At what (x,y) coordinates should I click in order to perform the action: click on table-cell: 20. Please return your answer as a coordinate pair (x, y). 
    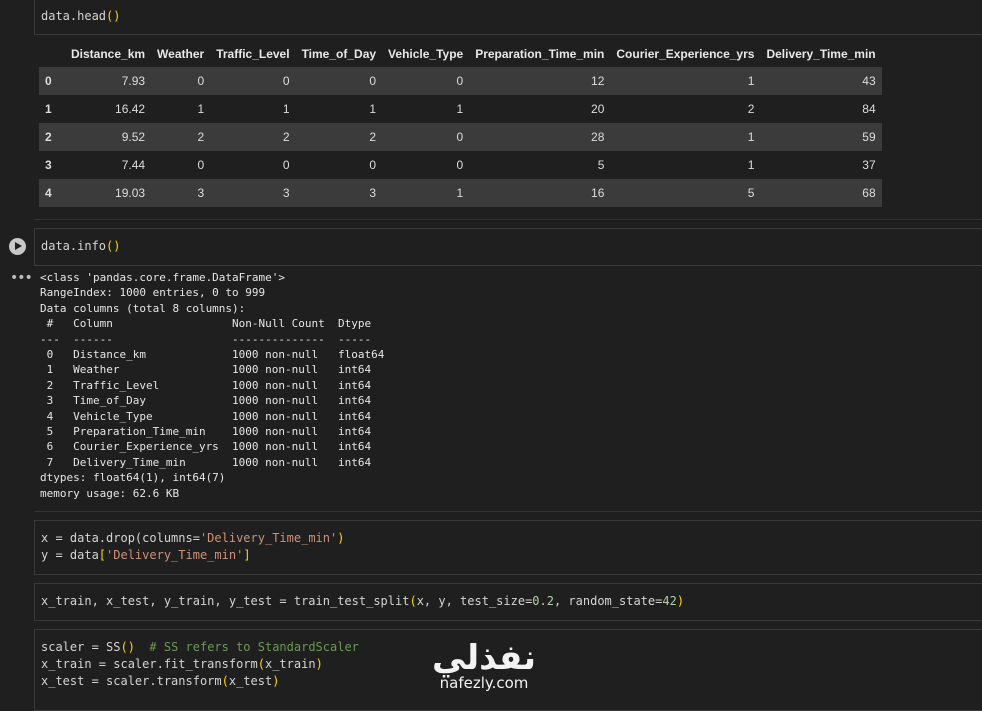
    Looking at the image, I should click on (540, 109).